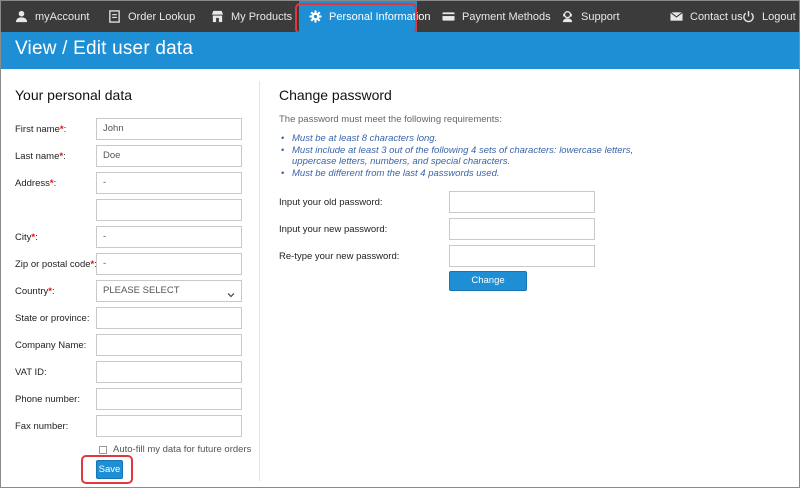 The image size is (800, 488). Describe the element at coordinates (716, 16) in the screenshot. I see `nav-label: Contact us` at that location.